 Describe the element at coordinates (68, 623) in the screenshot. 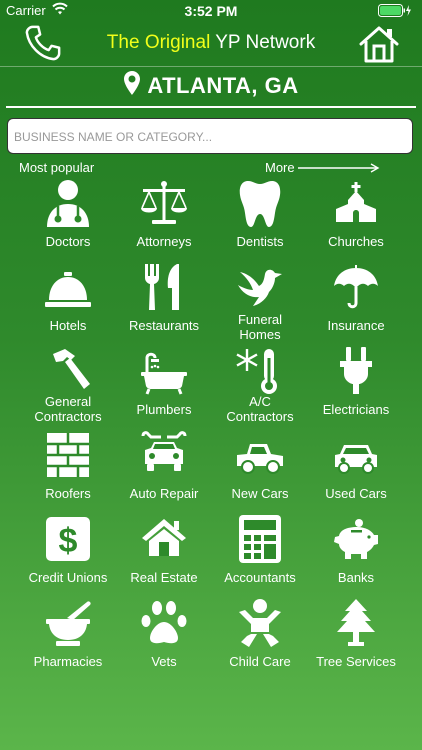

I see `mortar-pestle-icon` at that location.